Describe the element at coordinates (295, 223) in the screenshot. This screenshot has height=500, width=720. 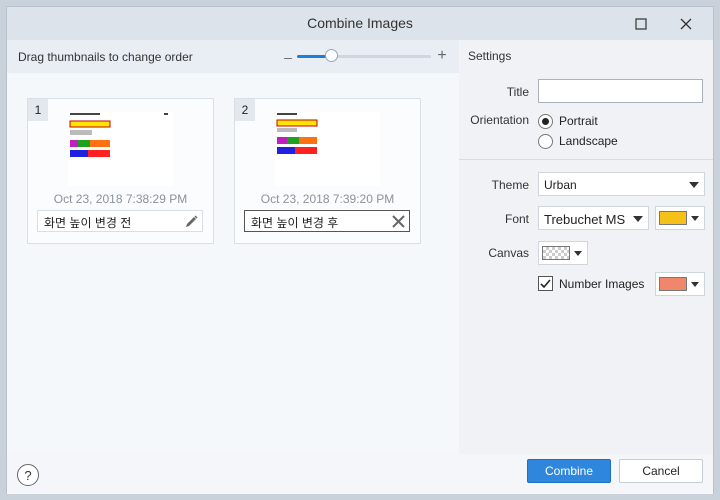
I see `thumbnail-name: 화면 높이 변경 후` at that location.